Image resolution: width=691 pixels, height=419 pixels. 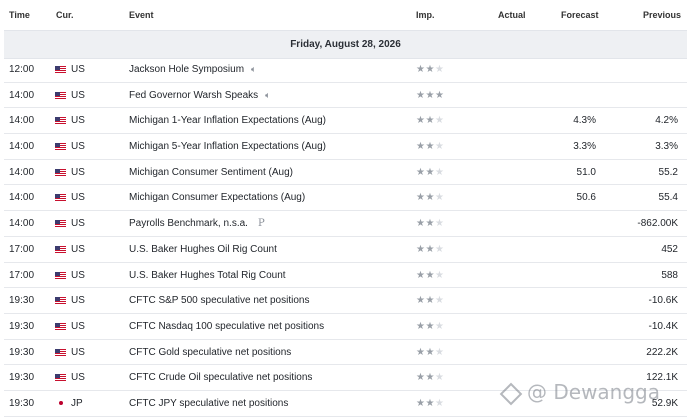 What do you see at coordinates (668, 172) in the screenshot?
I see `previous-value: 55.2` at bounding box center [668, 172].